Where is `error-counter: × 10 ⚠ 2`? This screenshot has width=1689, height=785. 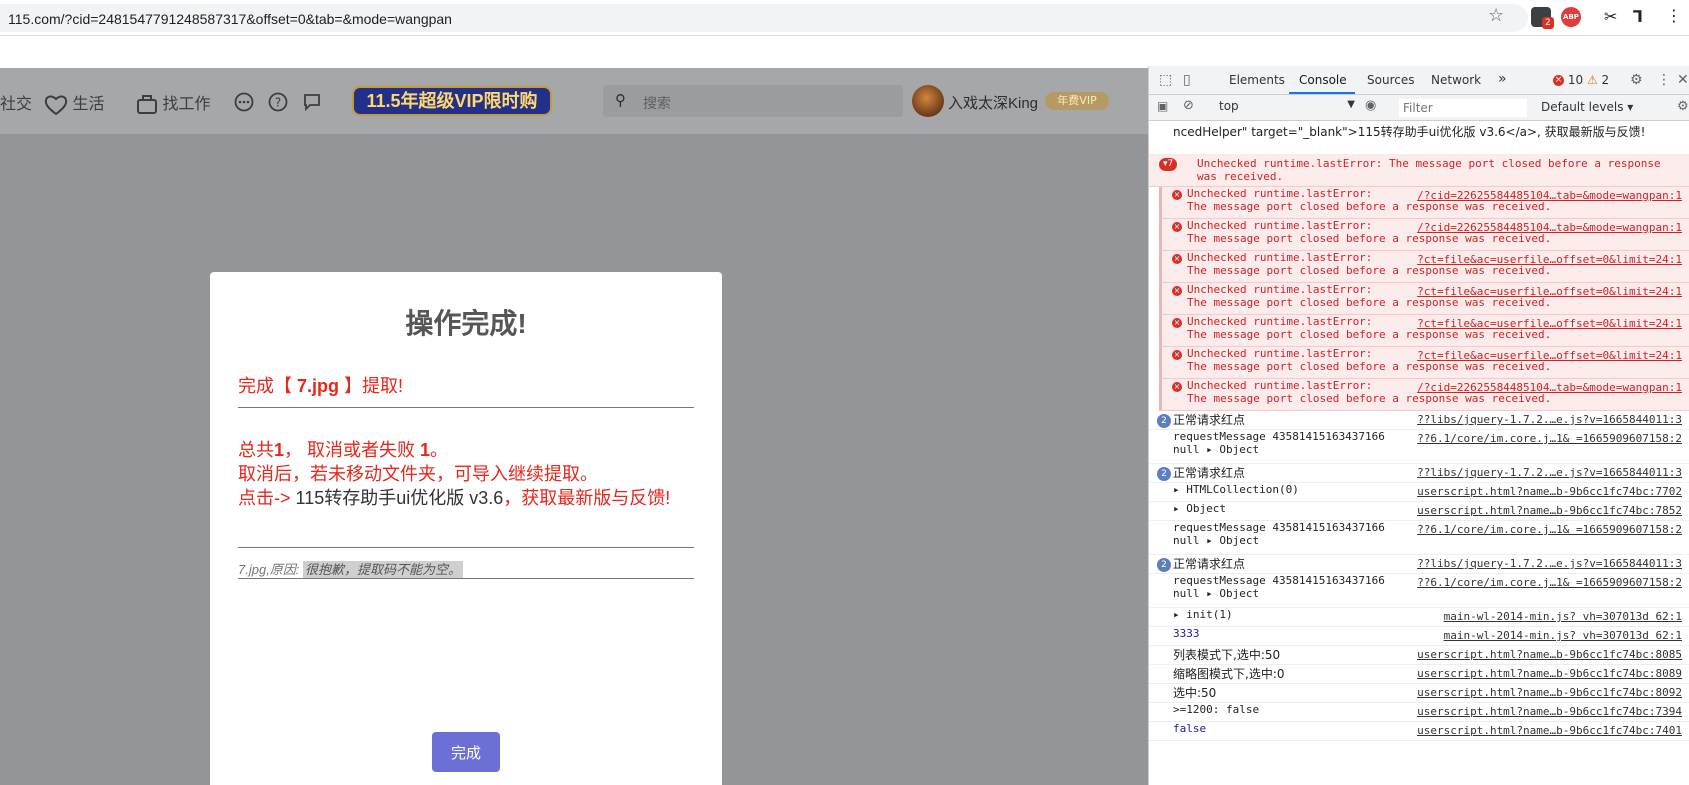 error-counter: × 10 ⚠ 2 is located at coordinates (1581, 80).